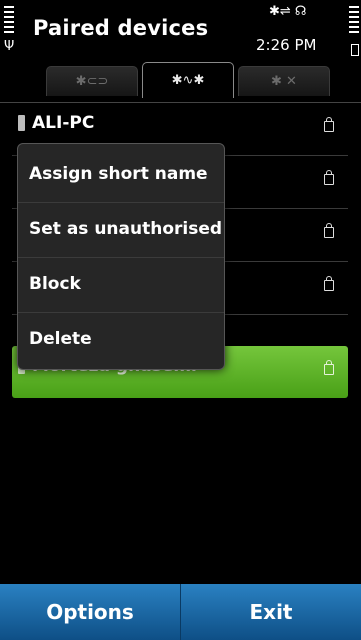 The width and height of the screenshot is (361, 640). Describe the element at coordinates (355, 50) in the screenshot. I see `battery-icon` at that location.